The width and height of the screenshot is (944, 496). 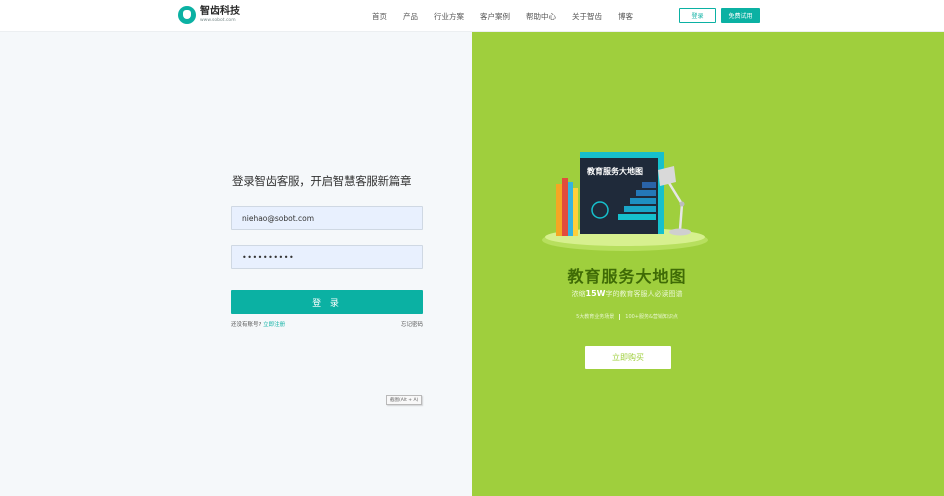 I want to click on promo-subtitle: 浓缩15W字的教育客服人必读图谱, so click(x=627, y=293).